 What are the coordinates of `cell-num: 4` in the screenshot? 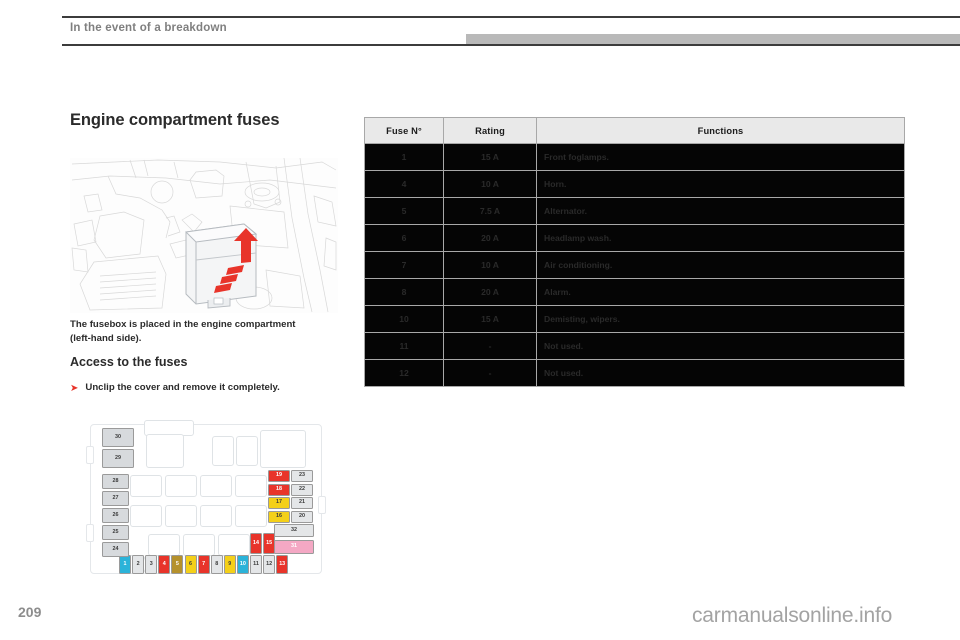 It's located at (404, 184).